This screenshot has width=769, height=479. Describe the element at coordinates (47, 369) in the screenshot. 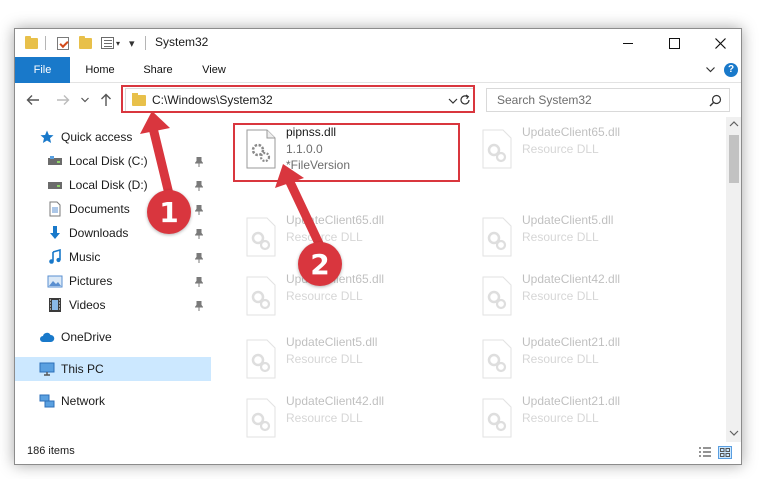

I see `computer-icon` at that location.